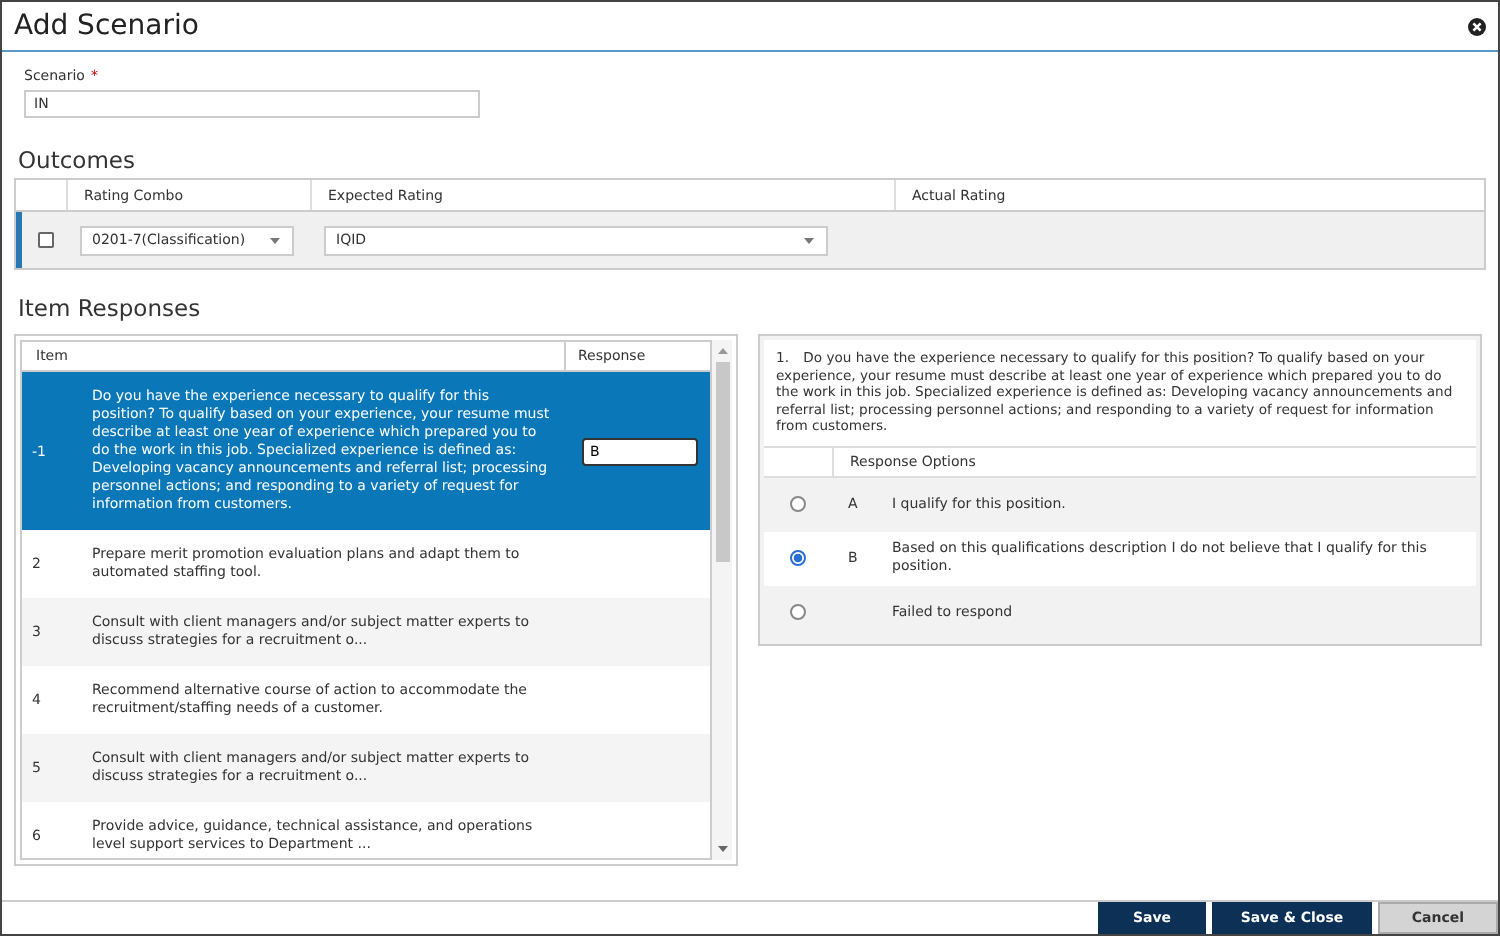 The height and width of the screenshot is (936, 1500). What do you see at coordinates (106, 26) in the screenshot?
I see `window-title: Add Scenario` at bounding box center [106, 26].